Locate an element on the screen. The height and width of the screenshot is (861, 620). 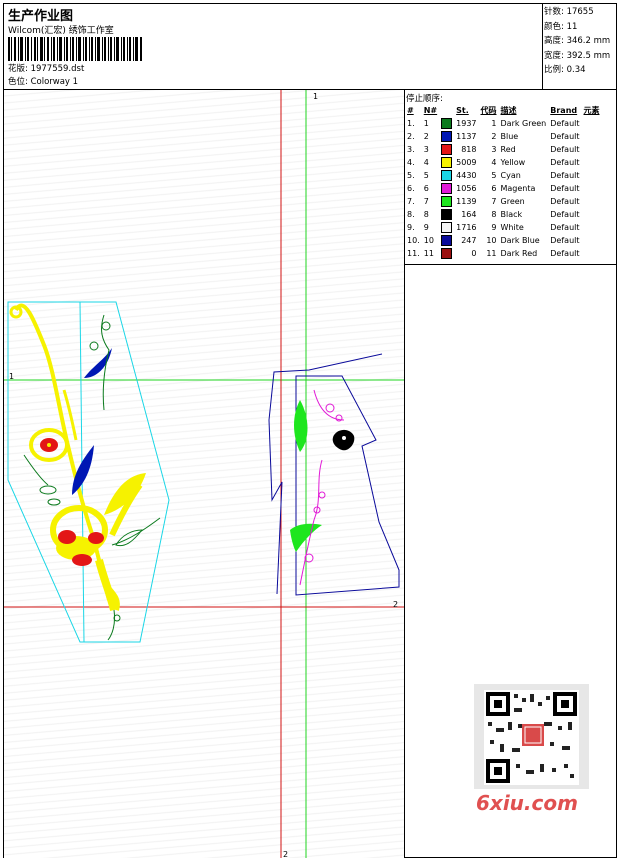
col-code: 代码 is located at coordinates (488, 110).